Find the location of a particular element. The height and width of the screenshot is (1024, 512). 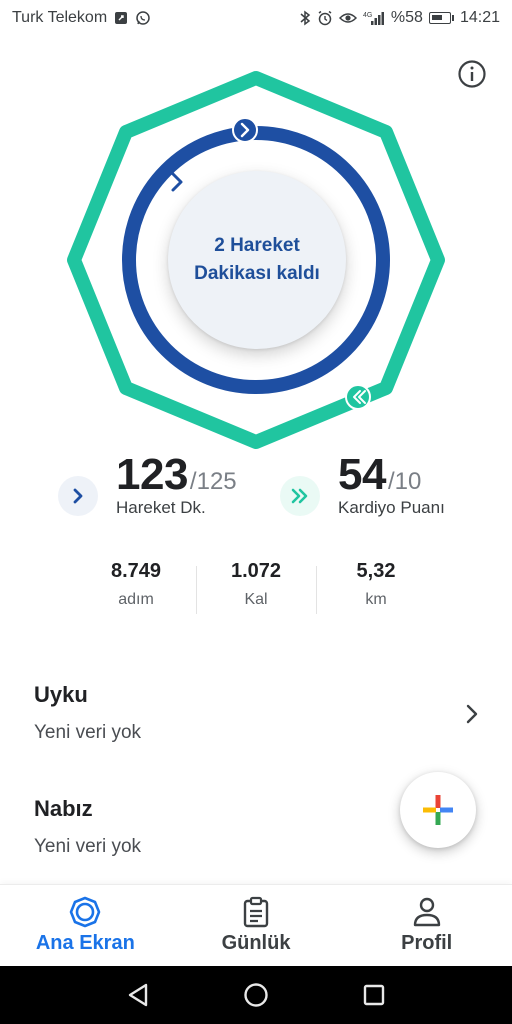

move-minutes-target: /125 is located at coordinates (213, 481).